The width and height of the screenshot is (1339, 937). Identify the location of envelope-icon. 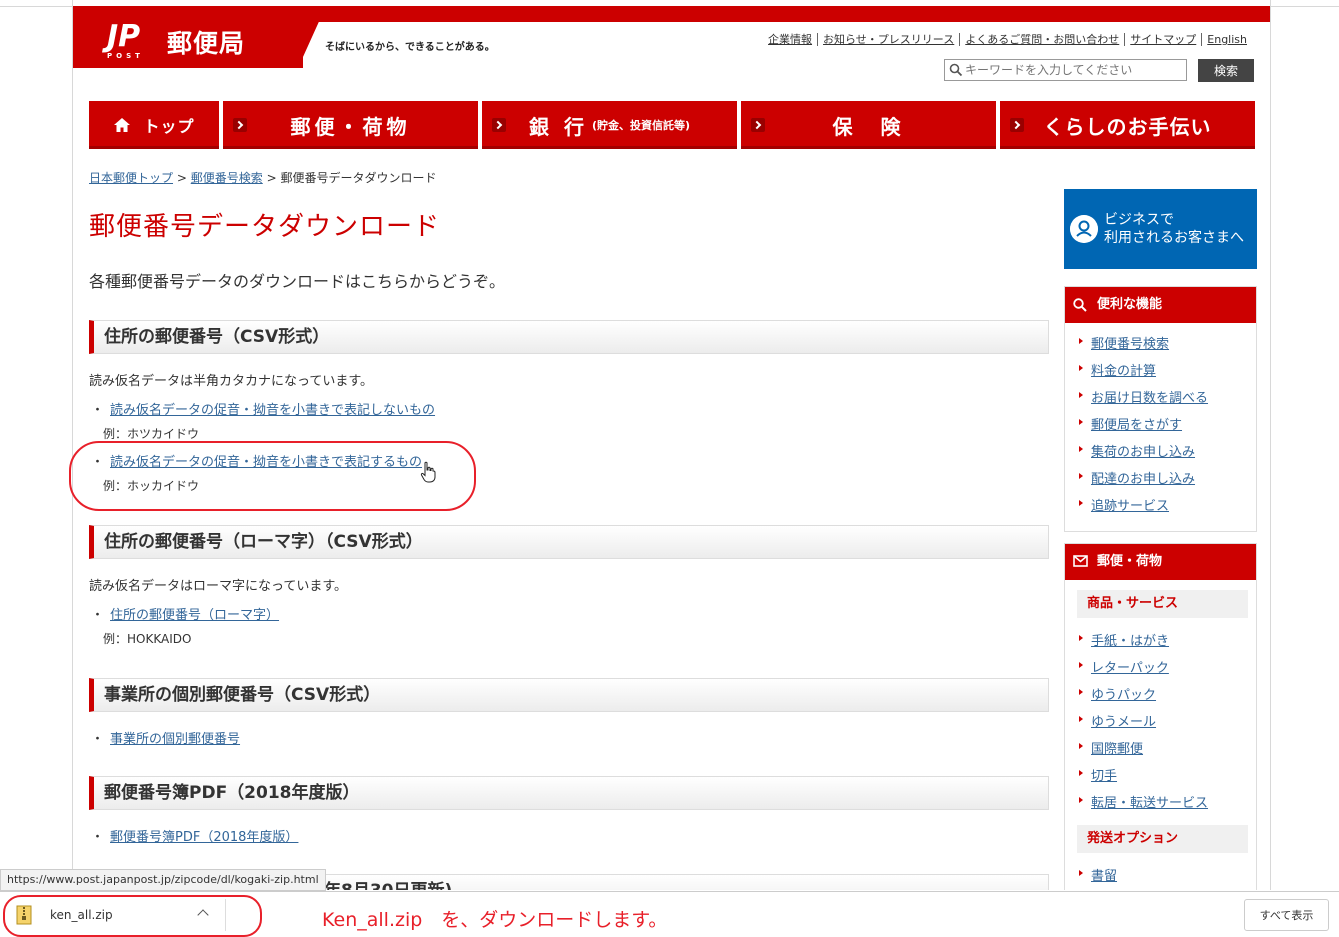
(1080, 561).